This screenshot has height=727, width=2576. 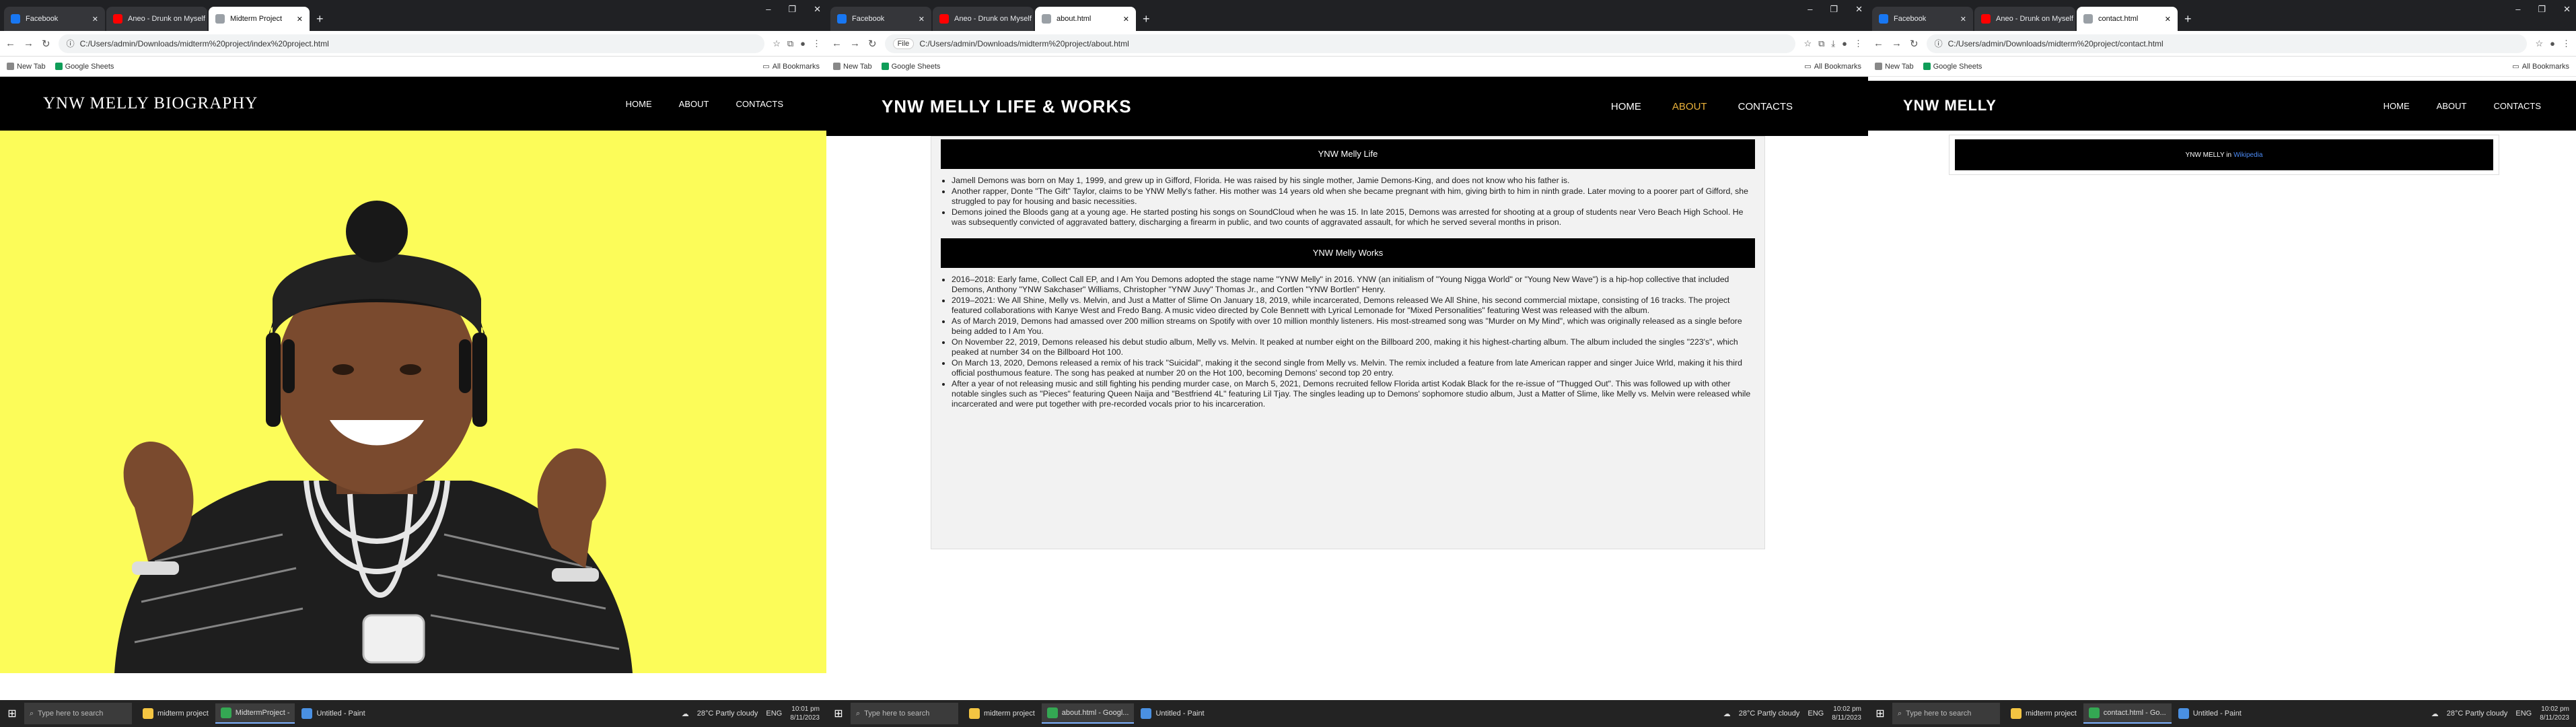 What do you see at coordinates (805, 713) in the screenshot?
I see `clock: 10:01 pm 8/11/2023` at bounding box center [805, 713].